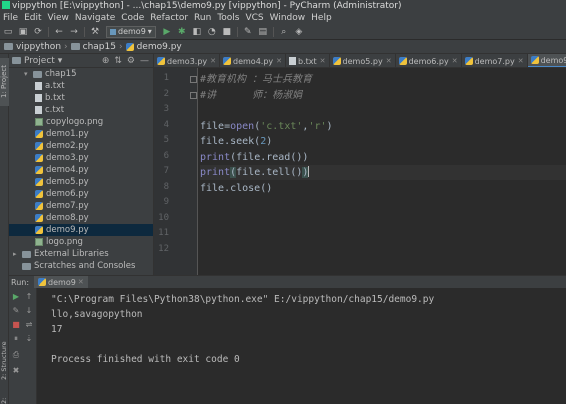 This screenshot has width=566, height=404. I want to click on print-icon: ⎙, so click(16, 355).